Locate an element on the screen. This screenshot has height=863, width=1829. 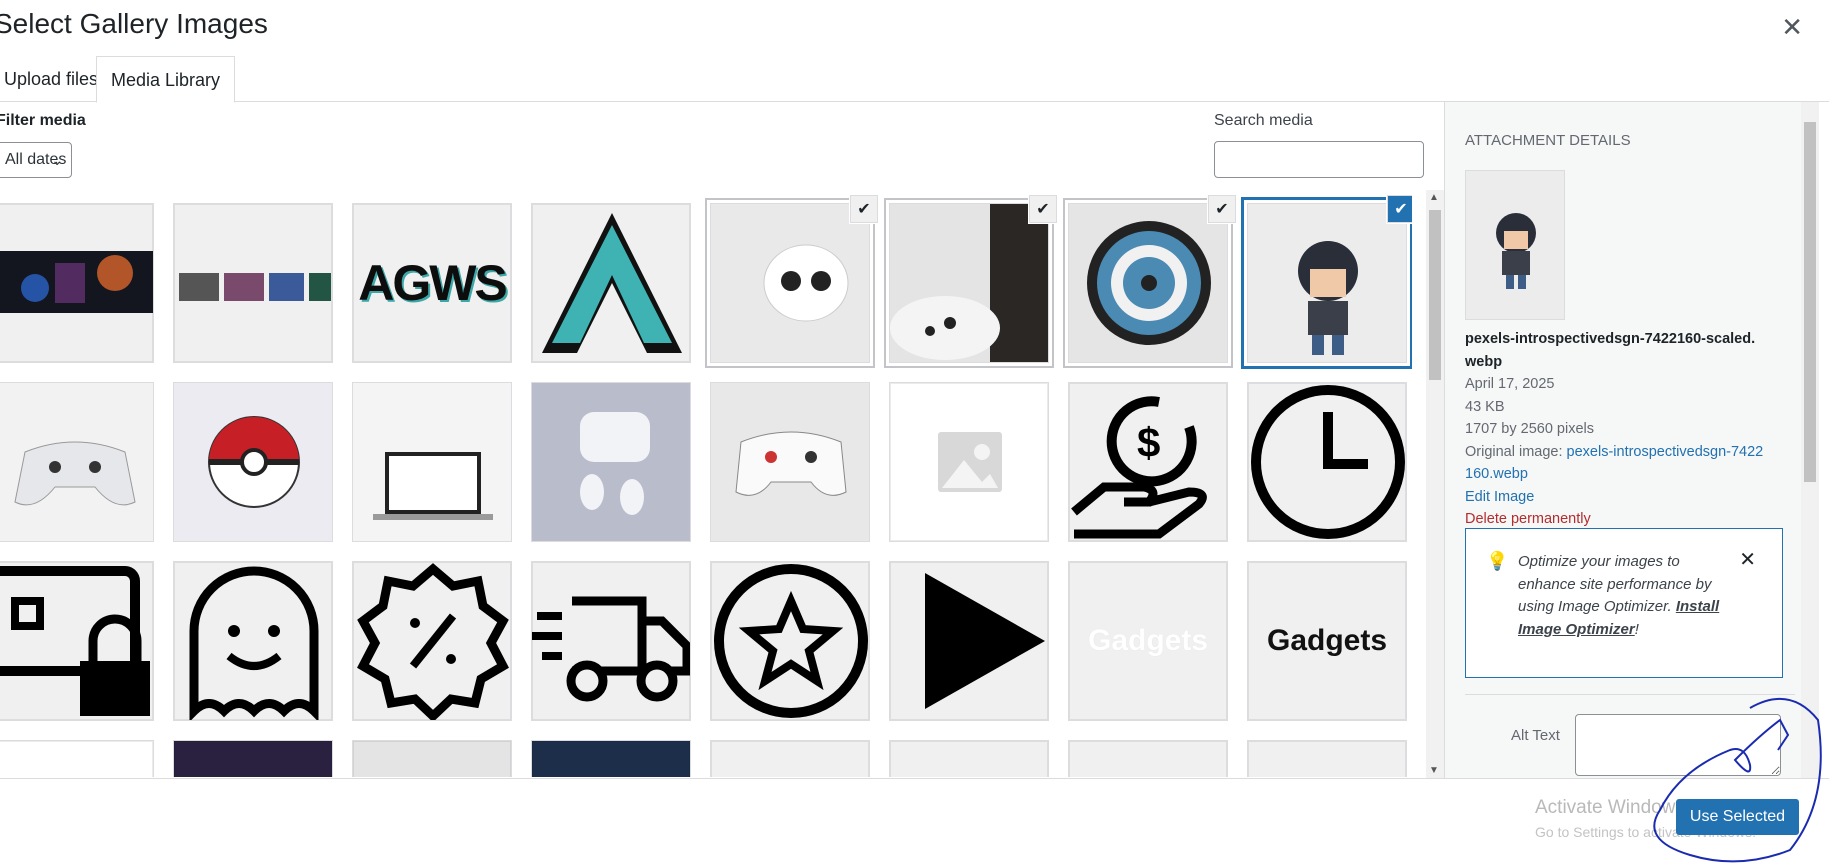
banner-thumbnail is located at coordinates (77, 283).